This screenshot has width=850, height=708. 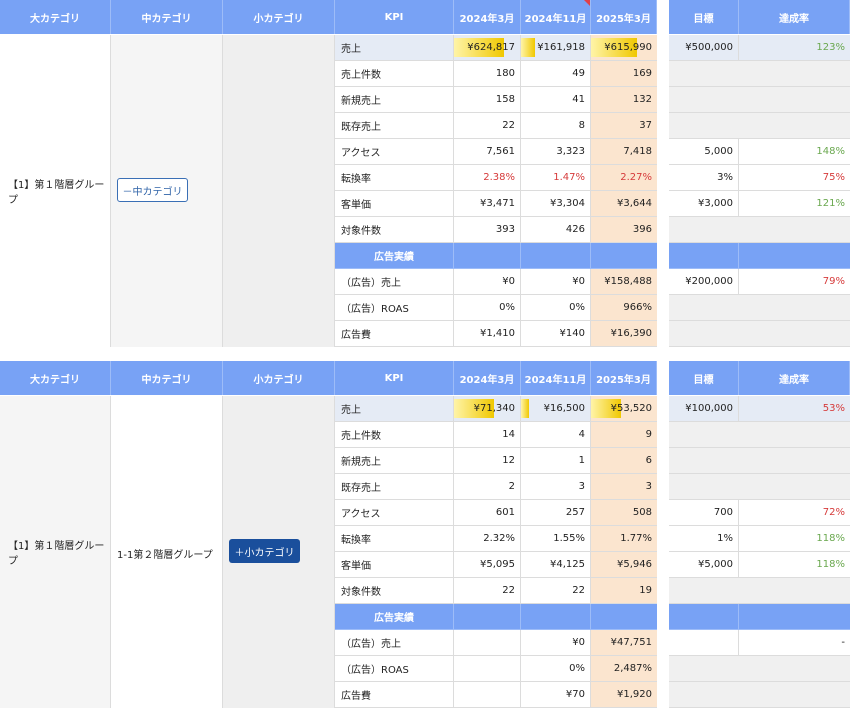 What do you see at coordinates (567, 564) in the screenshot?
I see `value-text: ¥4,125` at bounding box center [567, 564].